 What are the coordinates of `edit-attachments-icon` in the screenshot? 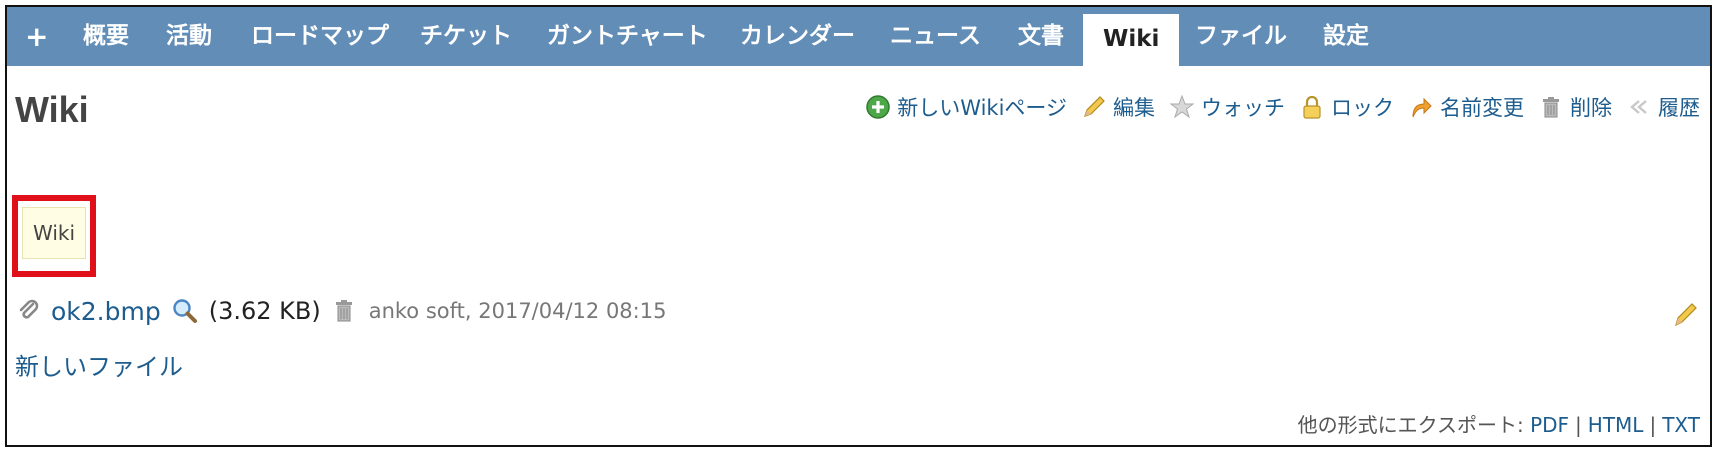 It's located at (1686, 314).